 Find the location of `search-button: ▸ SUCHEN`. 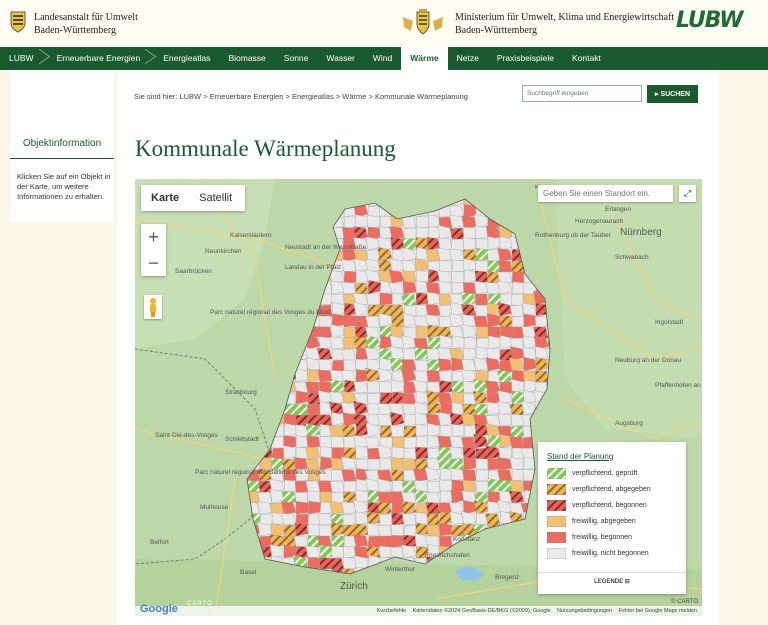

search-button: ▸ SUCHEN is located at coordinates (672, 94).